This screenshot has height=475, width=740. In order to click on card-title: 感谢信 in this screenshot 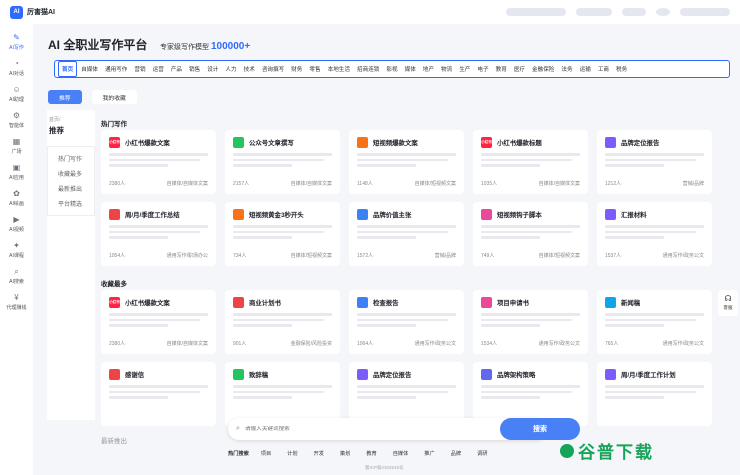, I will do `click(135, 375)`.